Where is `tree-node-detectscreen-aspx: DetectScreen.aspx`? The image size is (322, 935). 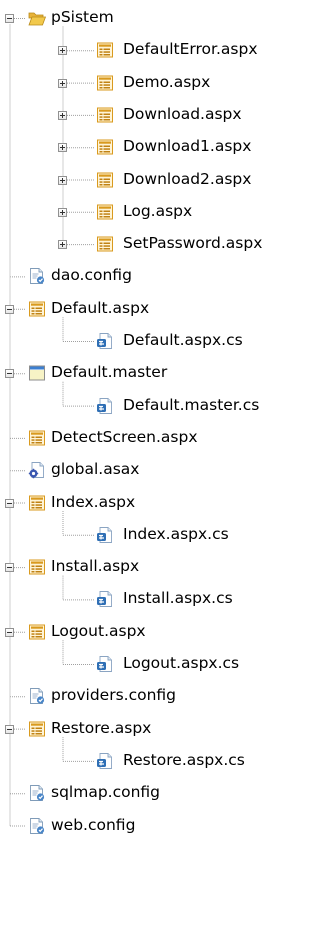
tree-node-detectscreen-aspx: DetectScreen.aspx is located at coordinates (161, 437).